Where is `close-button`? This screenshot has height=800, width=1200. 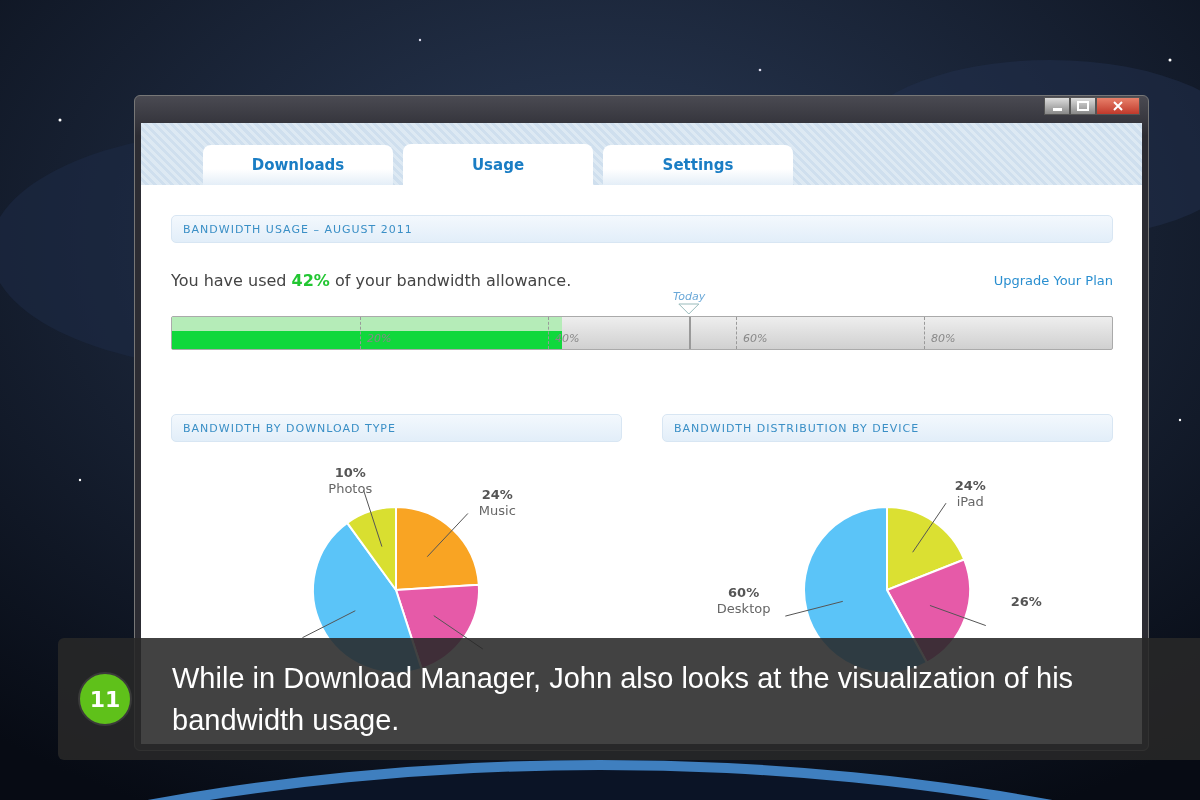
close-button is located at coordinates (1118, 106).